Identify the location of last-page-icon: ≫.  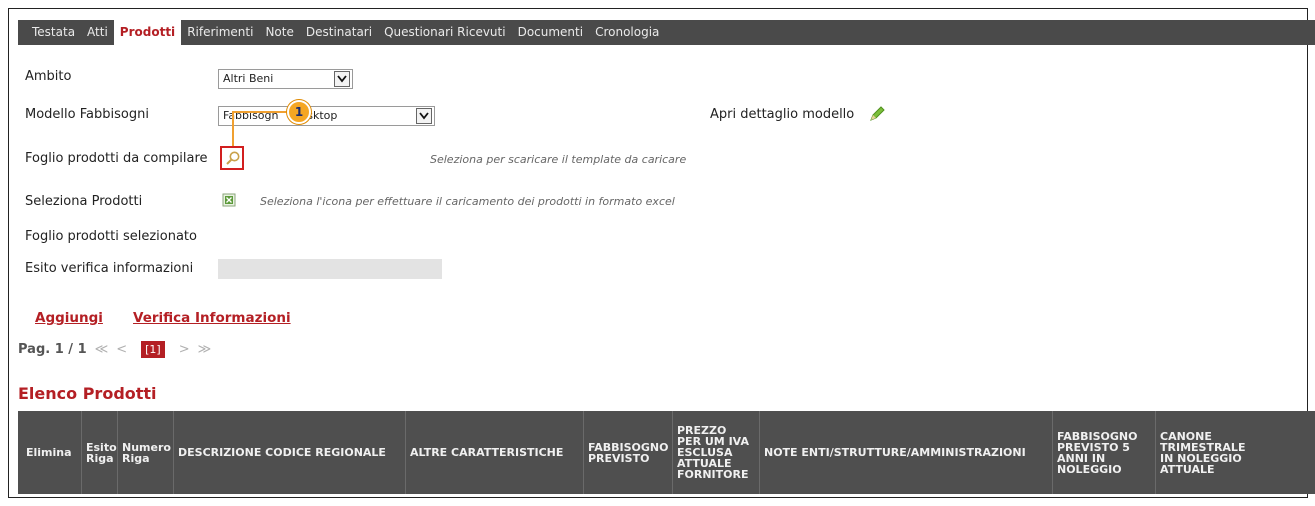
(205, 349).